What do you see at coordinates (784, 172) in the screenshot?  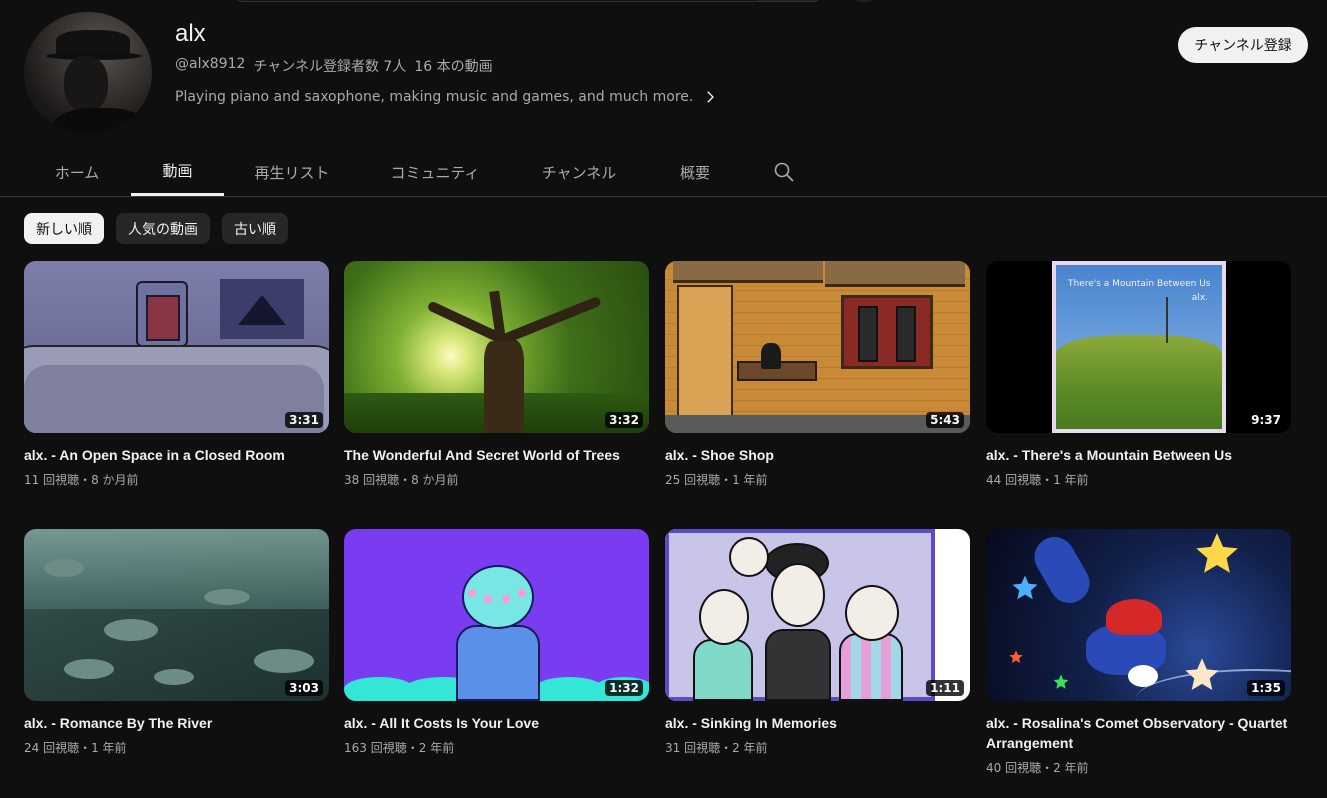 I see `search-icon` at bounding box center [784, 172].